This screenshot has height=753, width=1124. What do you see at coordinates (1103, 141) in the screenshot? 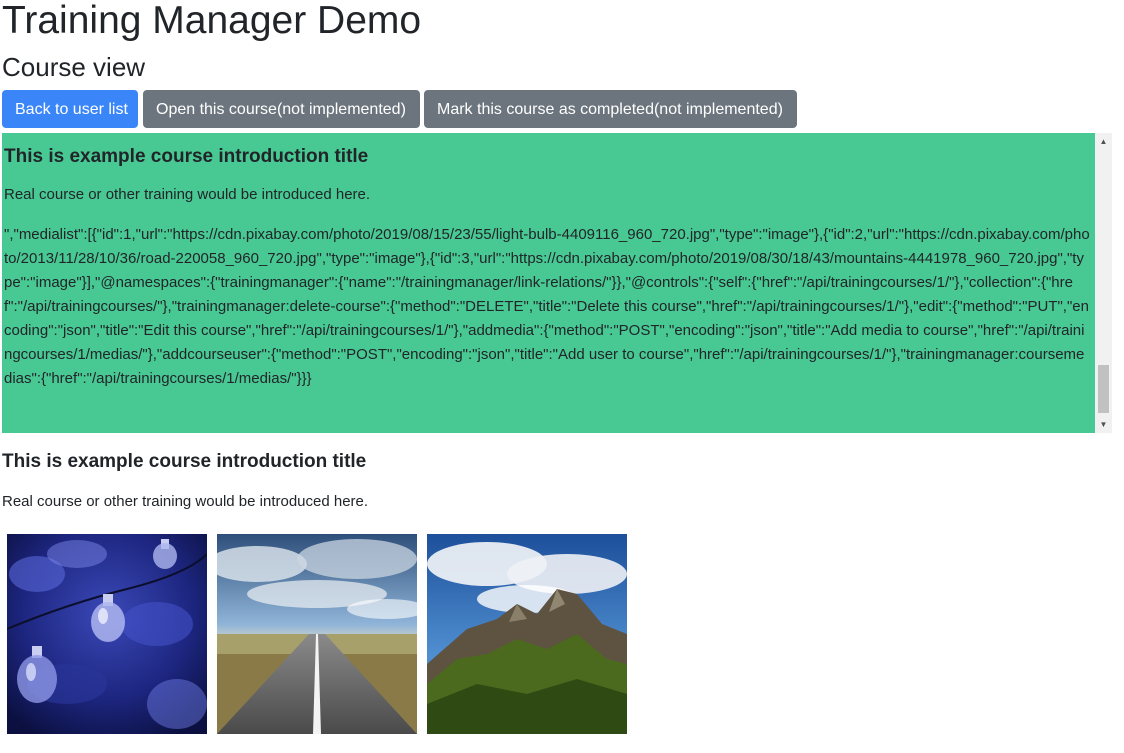
I see `scroll-up-arrow-icon: ▲` at bounding box center [1103, 141].